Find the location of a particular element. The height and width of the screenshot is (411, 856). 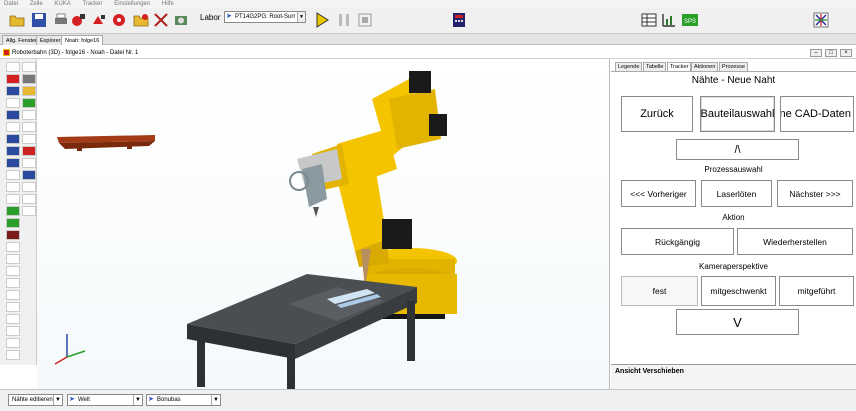

camera-fixed-button: fest is located at coordinates (659, 291).